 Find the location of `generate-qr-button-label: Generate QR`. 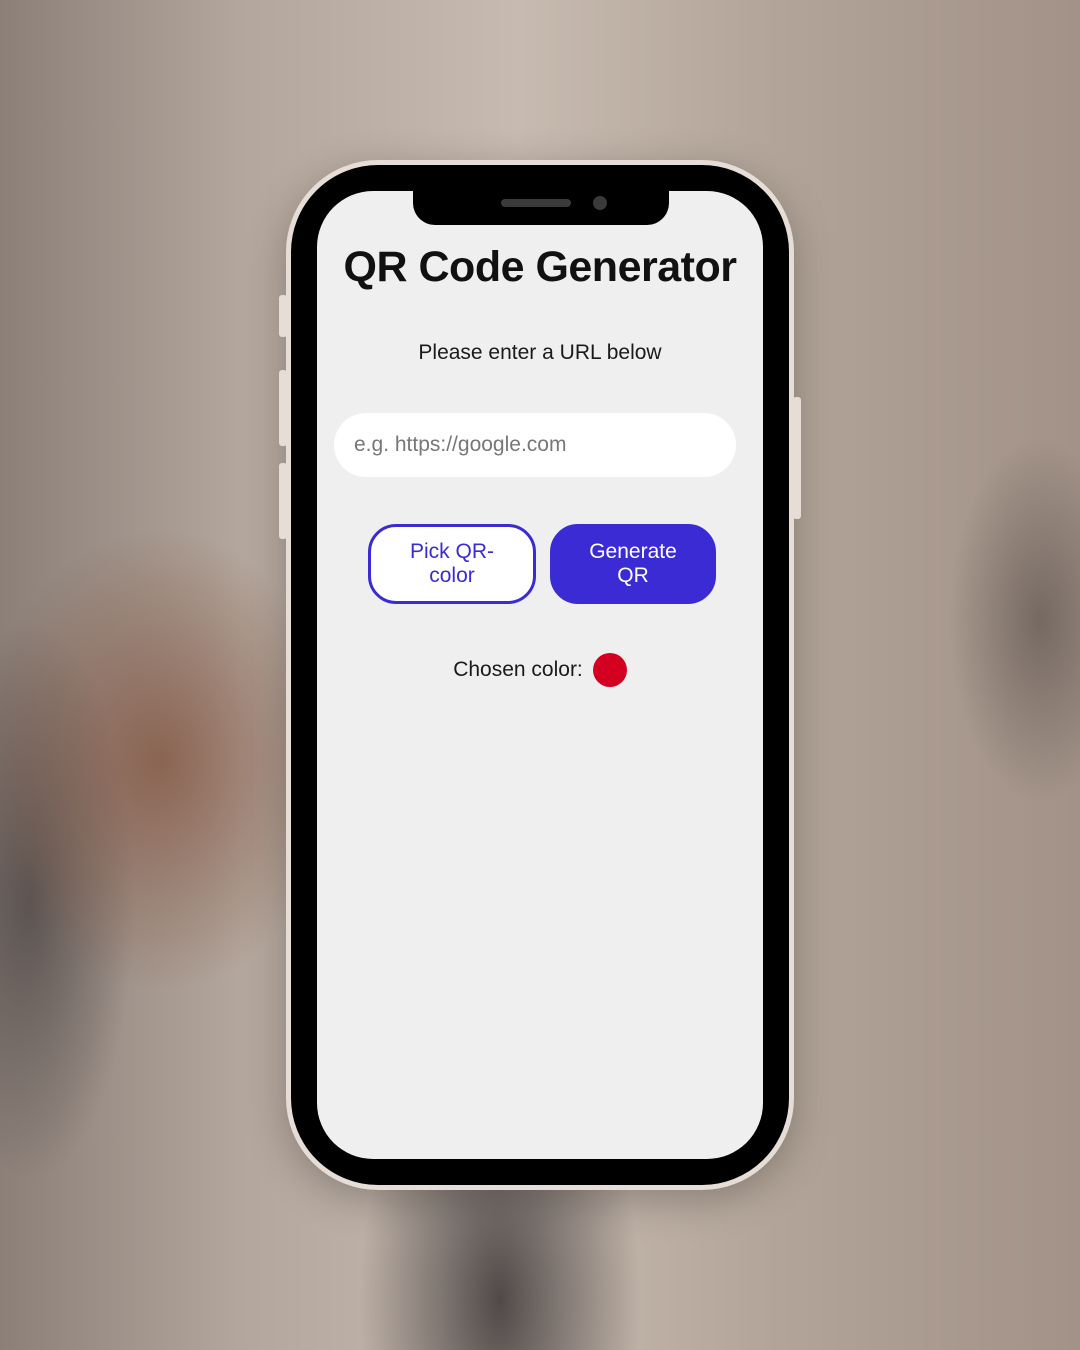

generate-qr-button-label: Generate QR is located at coordinates (633, 563).